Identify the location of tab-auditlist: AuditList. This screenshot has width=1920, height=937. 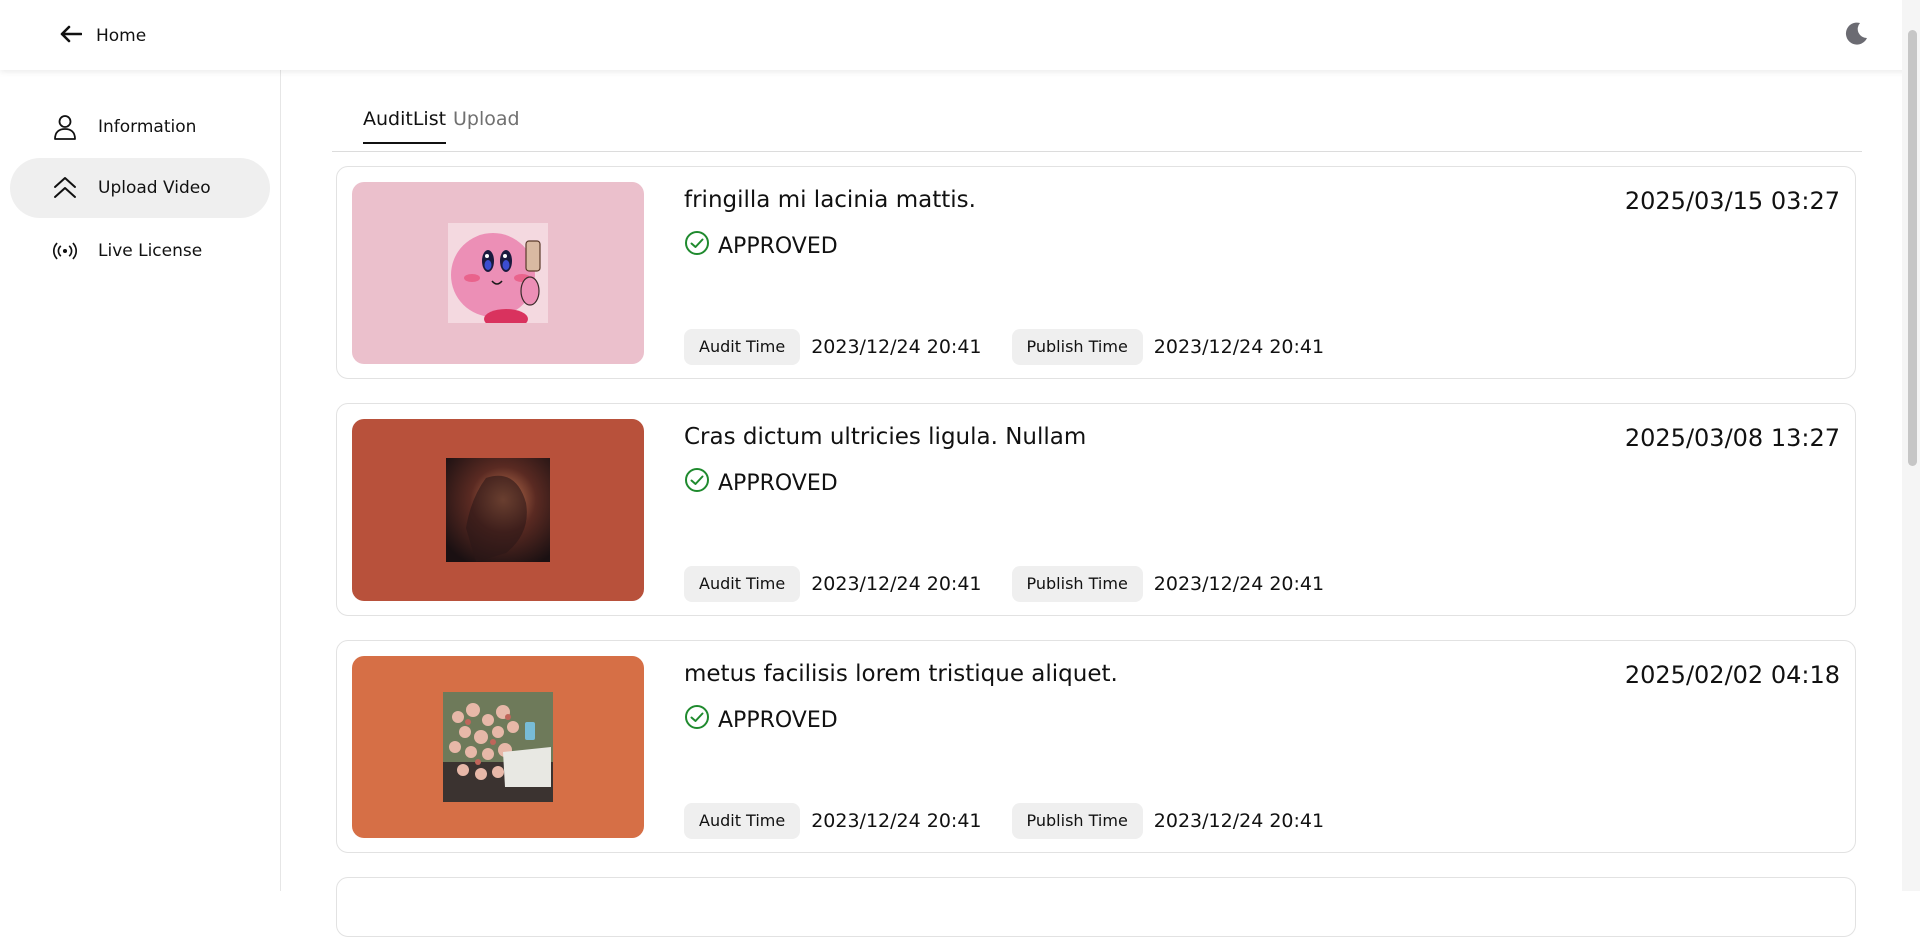
(405, 126).